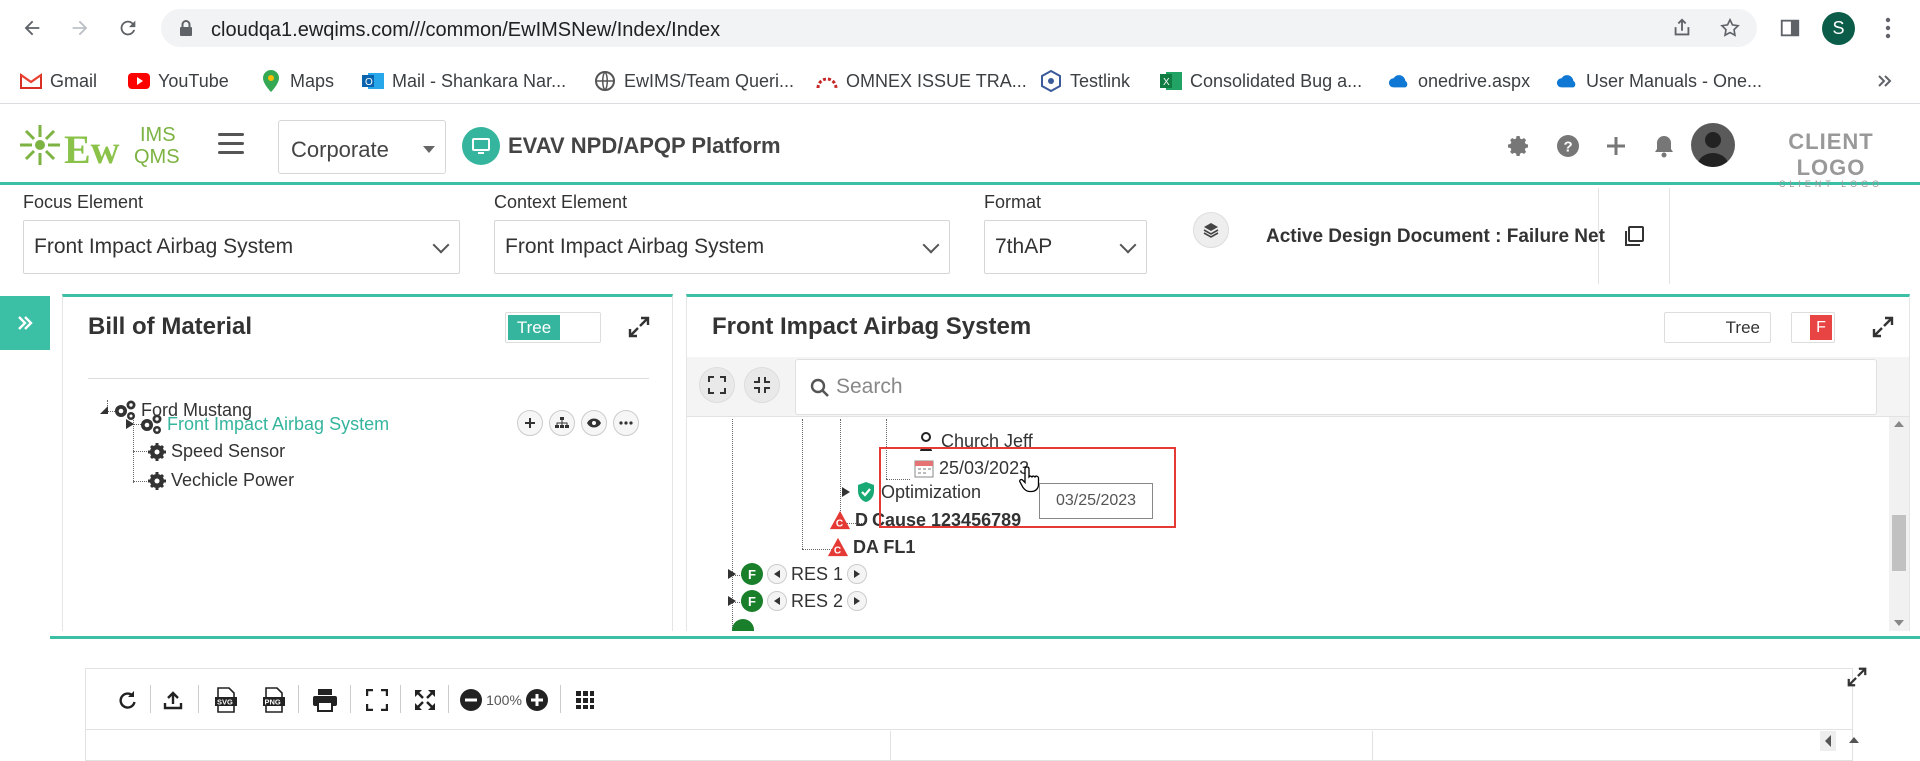 This screenshot has height=761, width=1920. Describe the element at coordinates (621, 146) in the screenshot. I see `platform-selector: EVAV NPD/APQP Platform` at that location.